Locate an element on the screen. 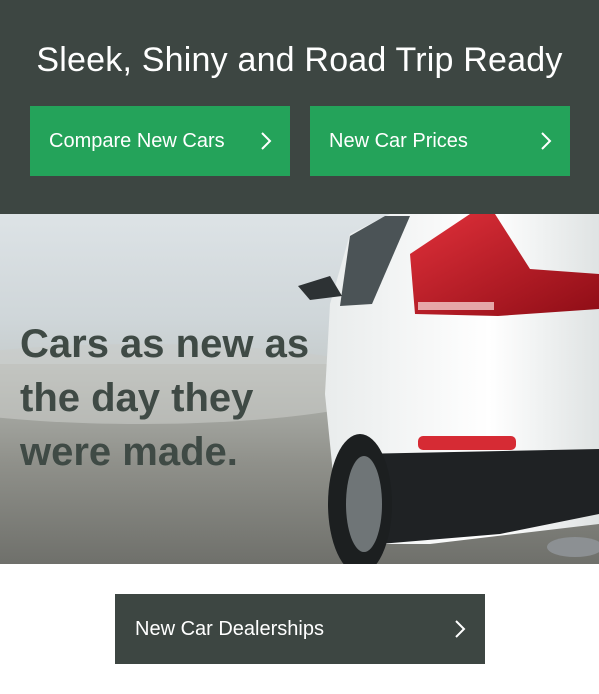  compare-new-cars-button: Compare New Cars is located at coordinates (160, 141).